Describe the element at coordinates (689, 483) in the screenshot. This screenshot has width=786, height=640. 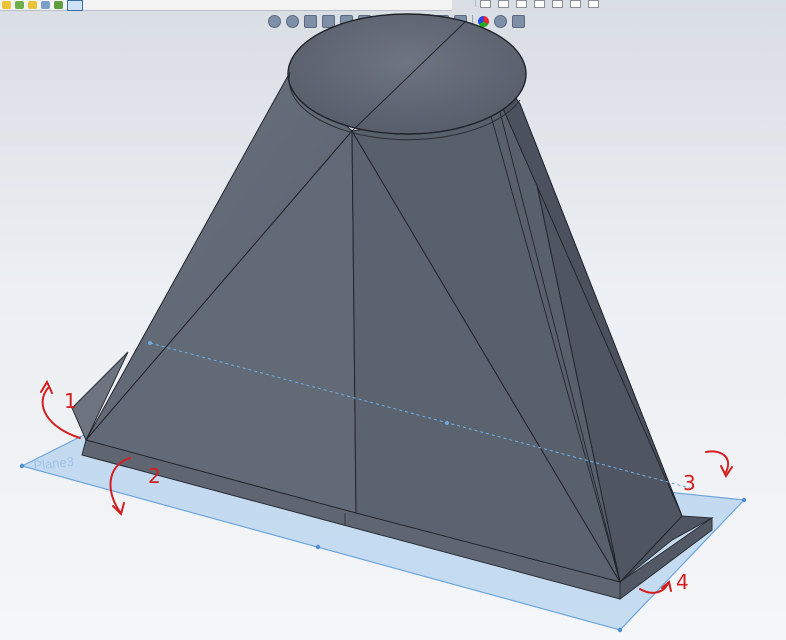
I see `annotation-3: 3` at that location.